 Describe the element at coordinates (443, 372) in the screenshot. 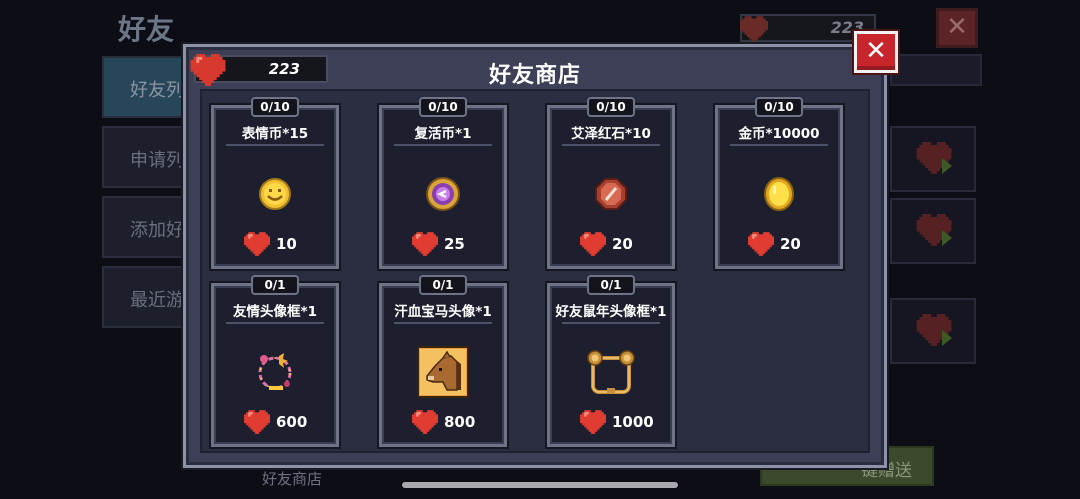

I see `horse-avatar-icon` at that location.